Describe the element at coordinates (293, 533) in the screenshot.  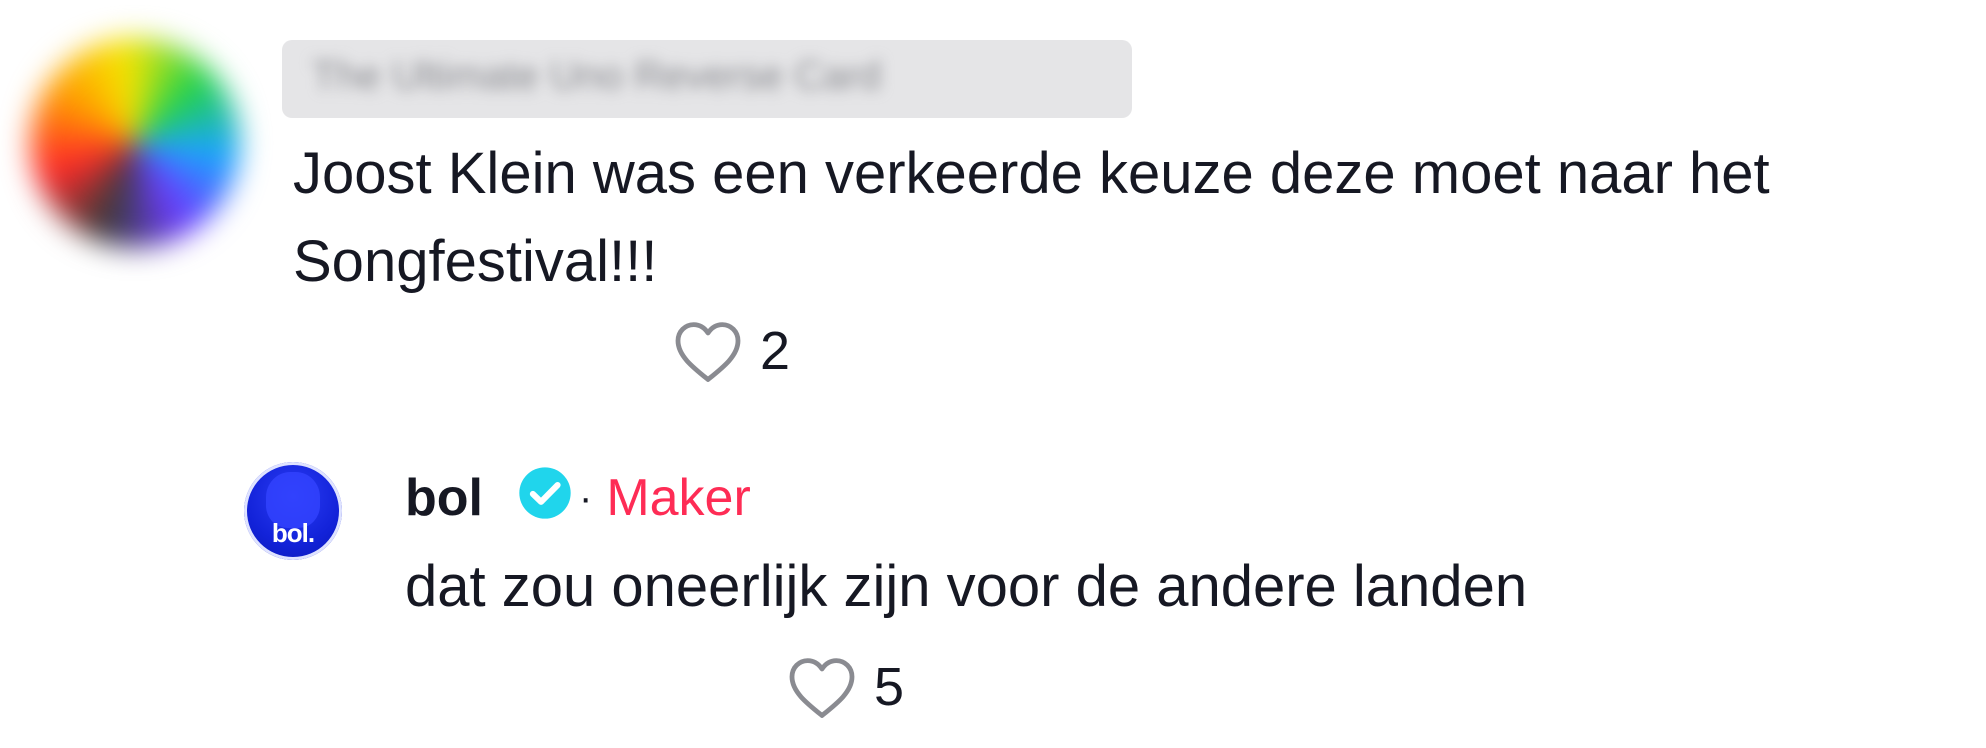
I see `avatar-logo-text: bol.` at that location.